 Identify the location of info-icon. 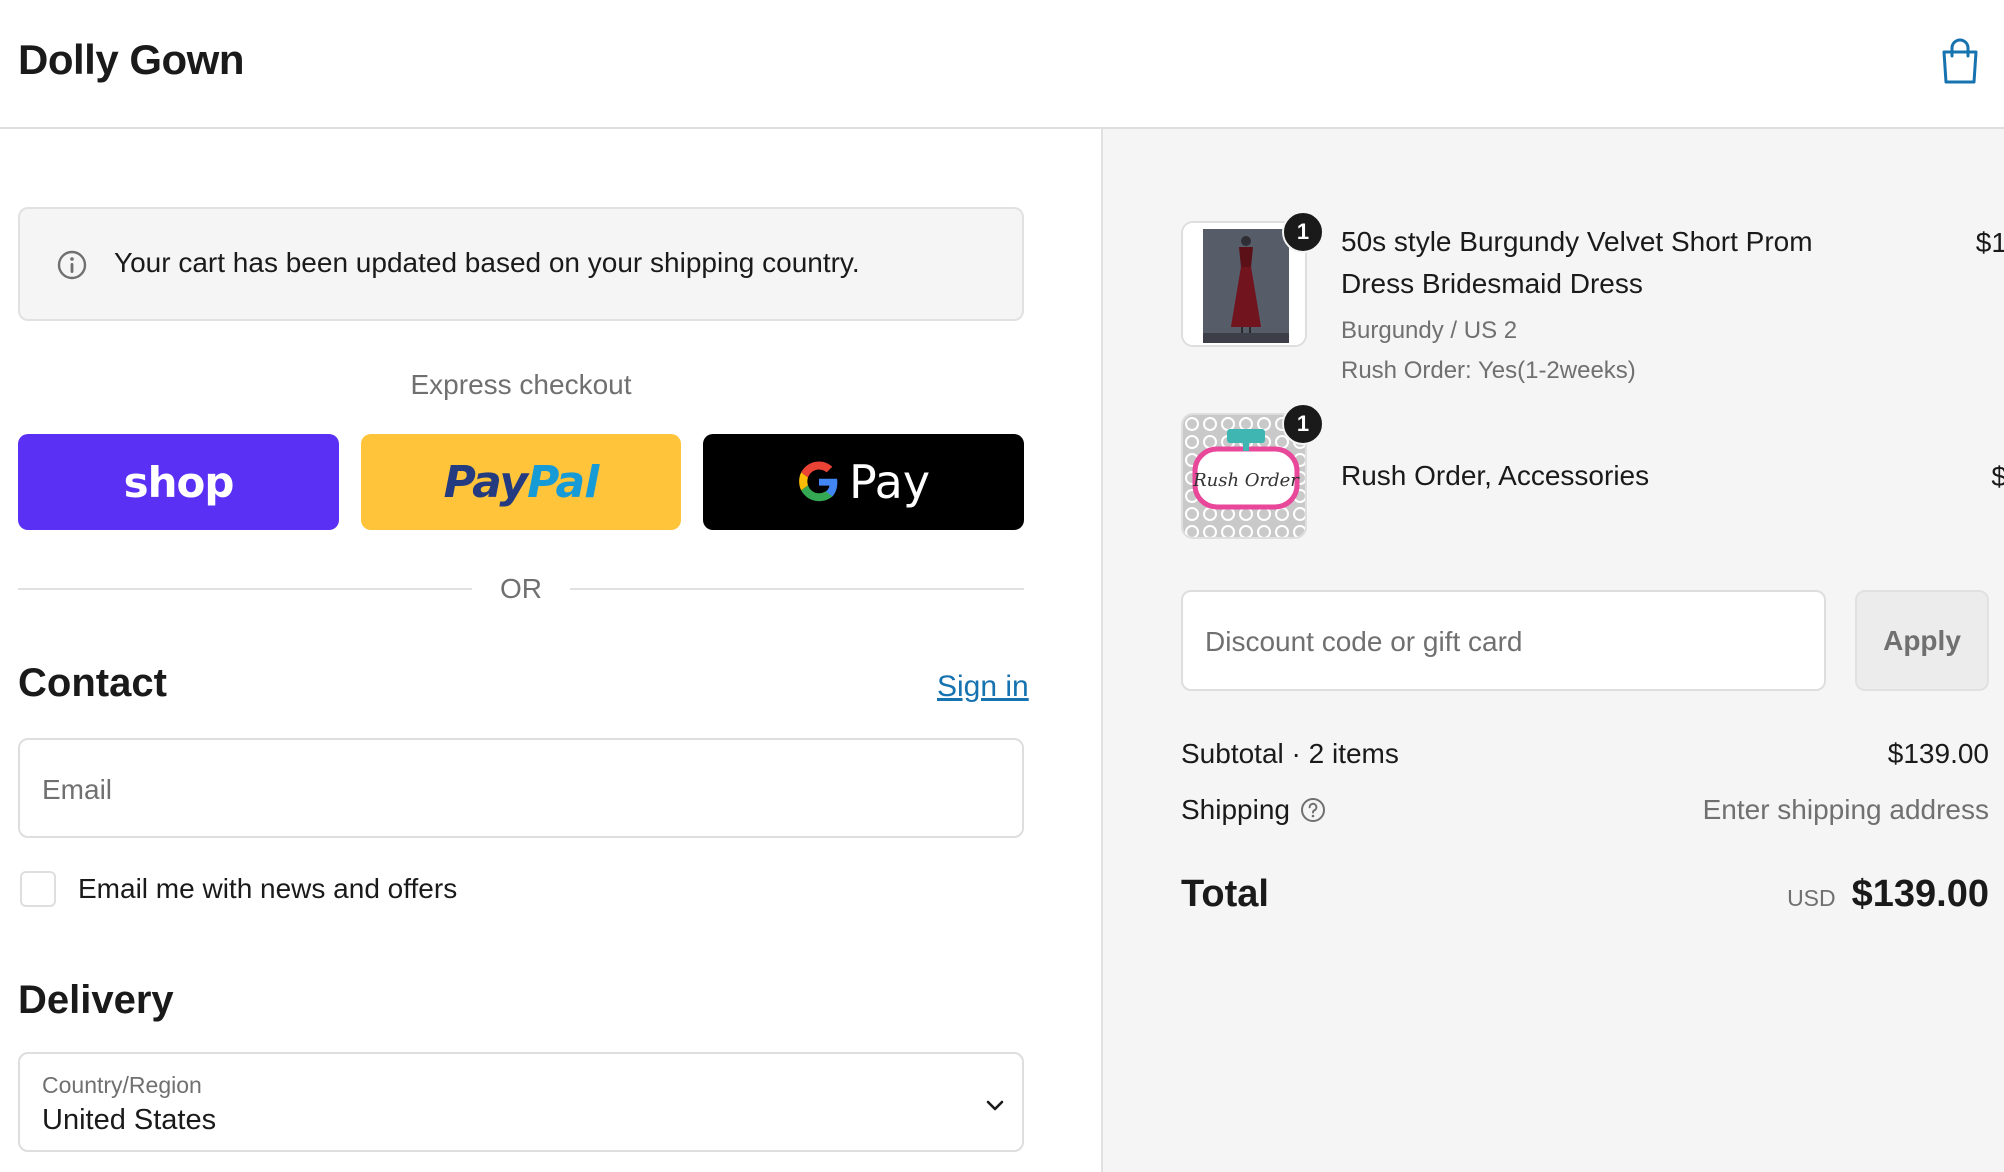
(72, 265).